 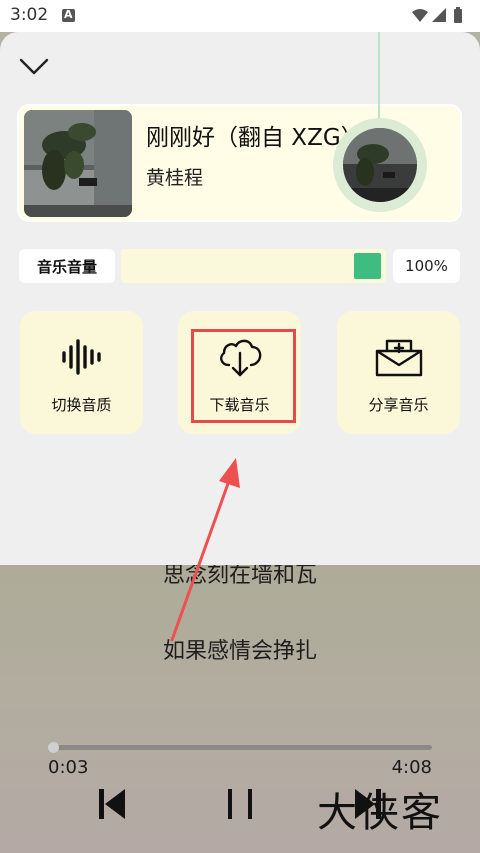 I want to click on collapse-button, so click(x=34, y=66).